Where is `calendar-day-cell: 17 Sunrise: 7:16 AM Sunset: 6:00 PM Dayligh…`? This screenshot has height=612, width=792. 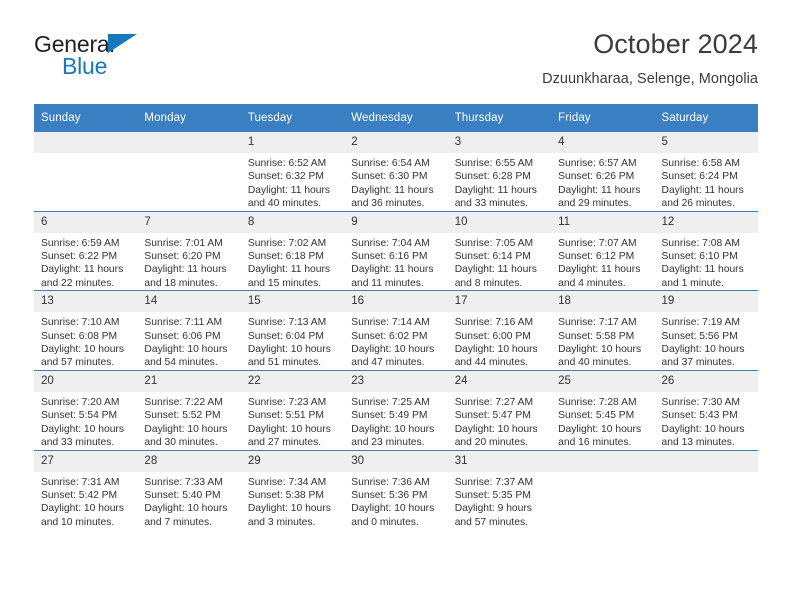 calendar-day-cell: 17 Sunrise: 7:16 AM Sunset: 6:00 PM Dayligh… is located at coordinates (499, 330).